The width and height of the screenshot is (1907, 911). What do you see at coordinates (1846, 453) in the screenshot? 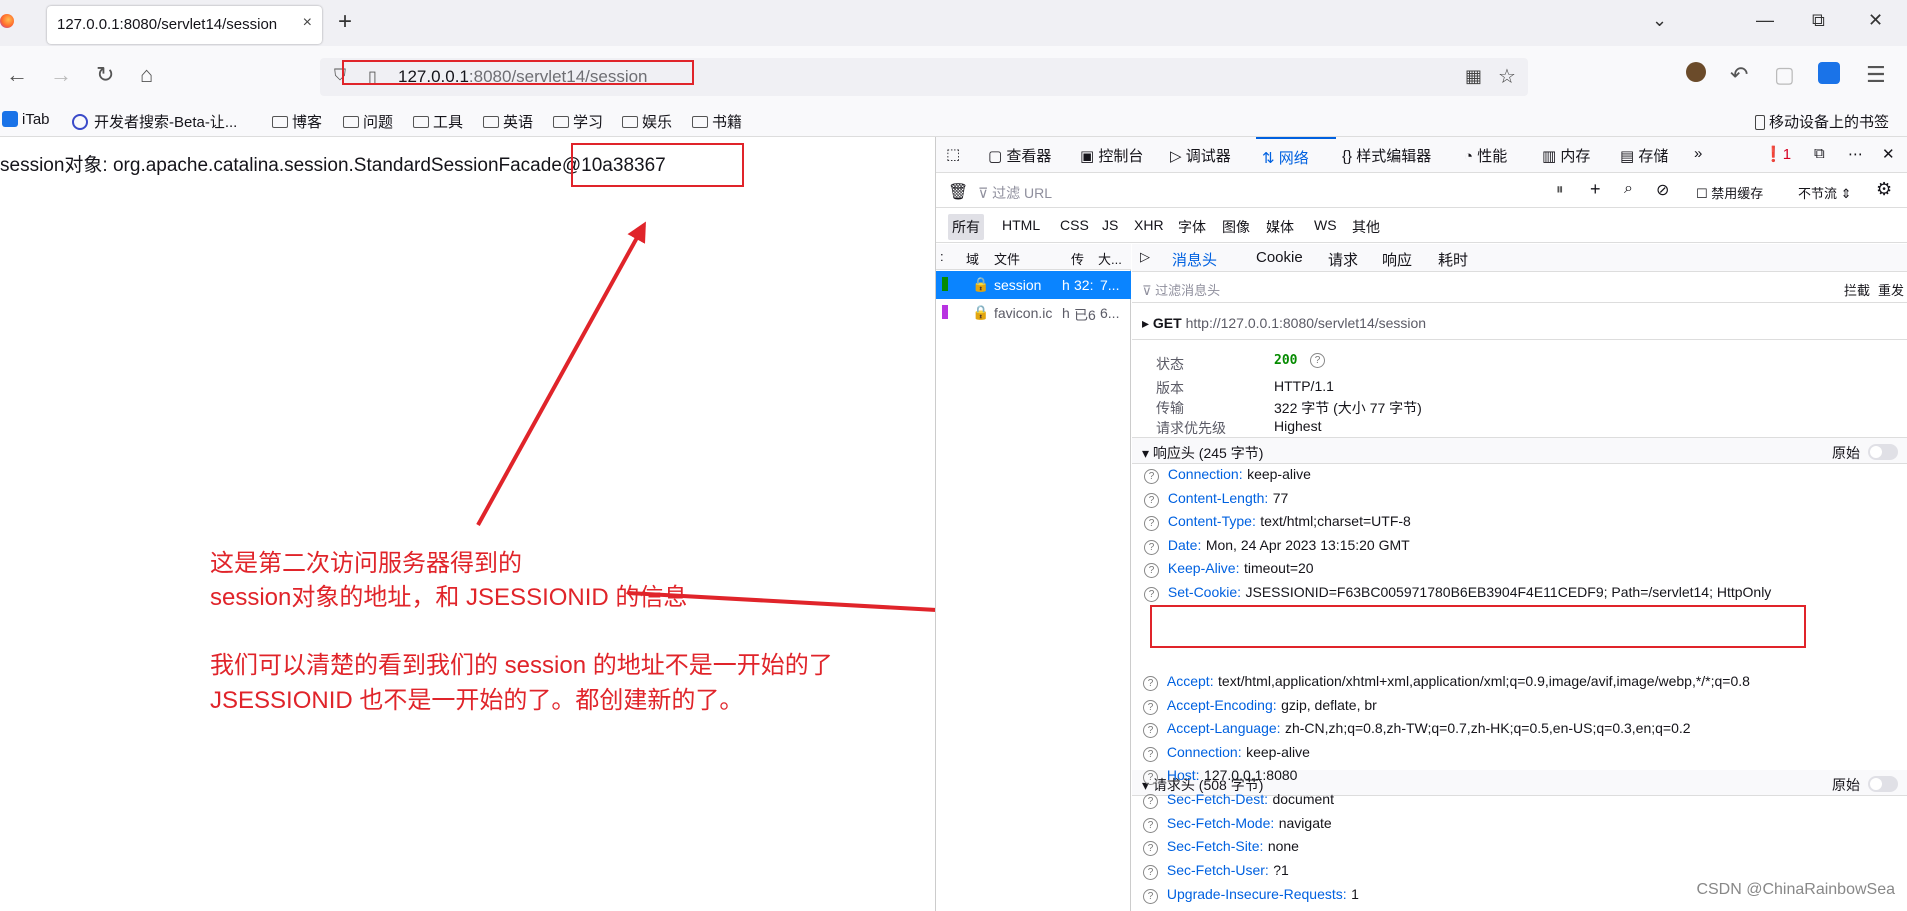
I see `raw-label: 原始` at bounding box center [1846, 453].